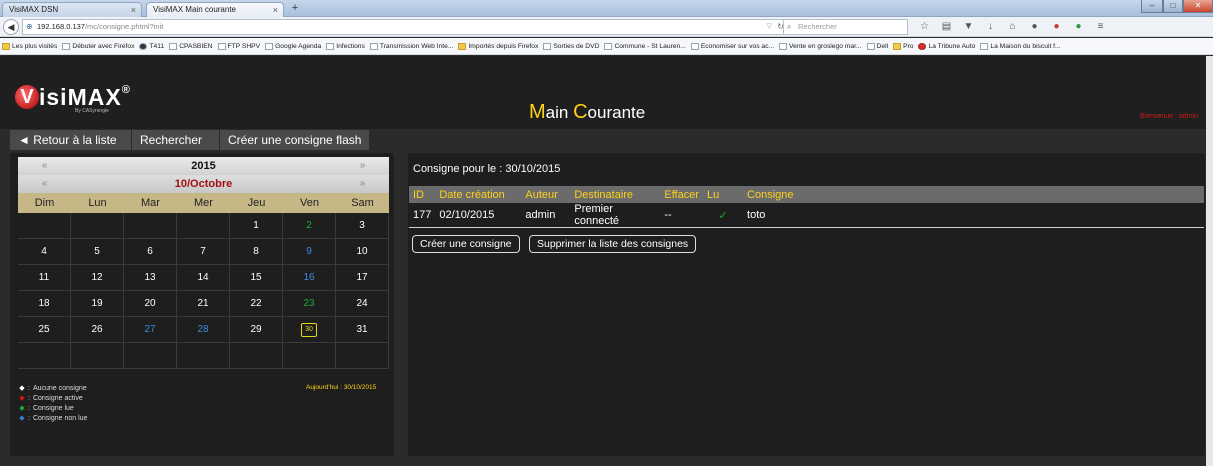 Image resolution: width=1213 pixels, height=466 pixels. What do you see at coordinates (44, 203) in the screenshot?
I see `weekday-header: Dim` at bounding box center [44, 203].